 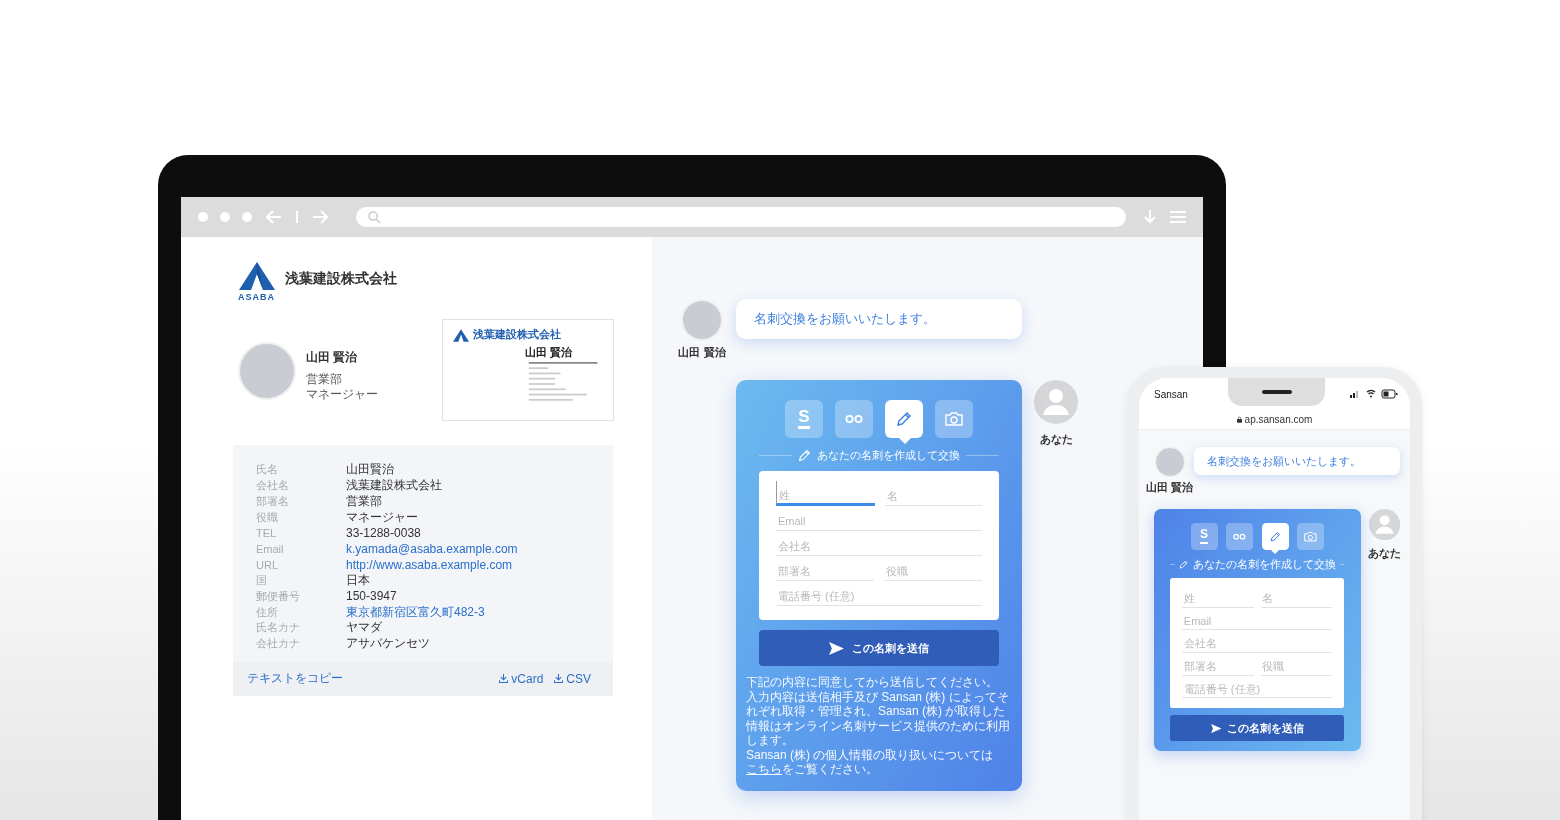 What do you see at coordinates (549, 352) in the screenshot?
I see `card-person-name: 山田 賢治` at bounding box center [549, 352].